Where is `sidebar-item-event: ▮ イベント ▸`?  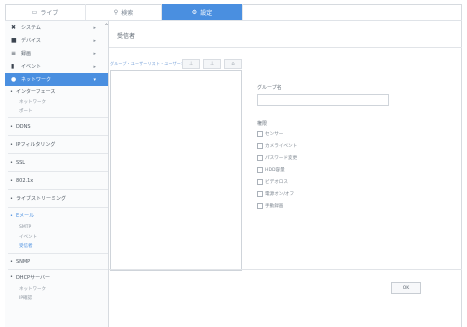 sidebar-item-event: ▮ イベント ▸ is located at coordinates (56, 66).